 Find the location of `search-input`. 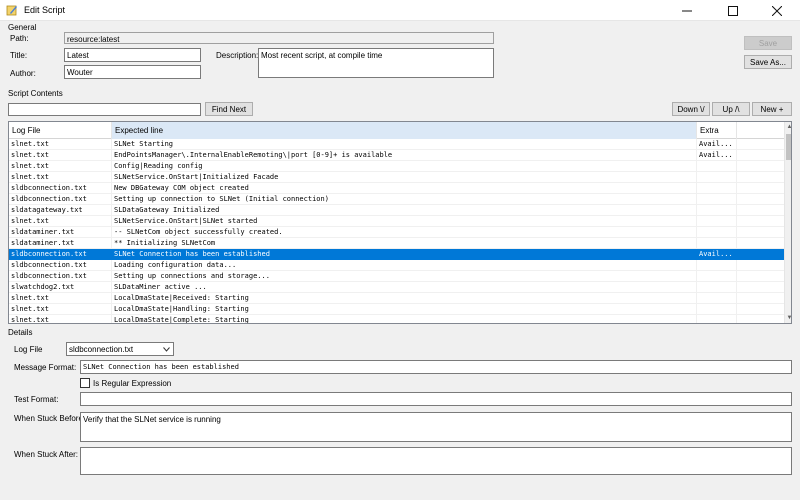

search-input is located at coordinates (104, 109).